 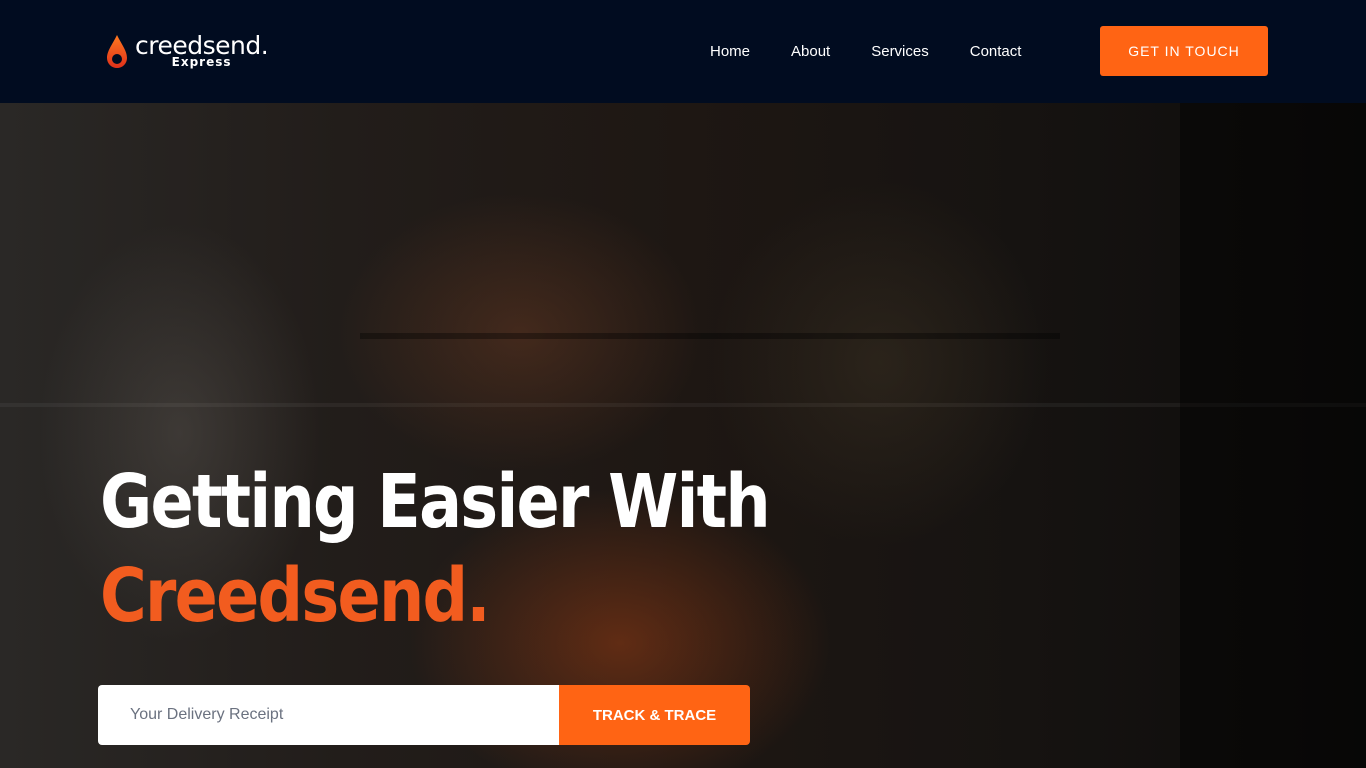 I want to click on delivery-receipt-input, so click(x=328, y=715).